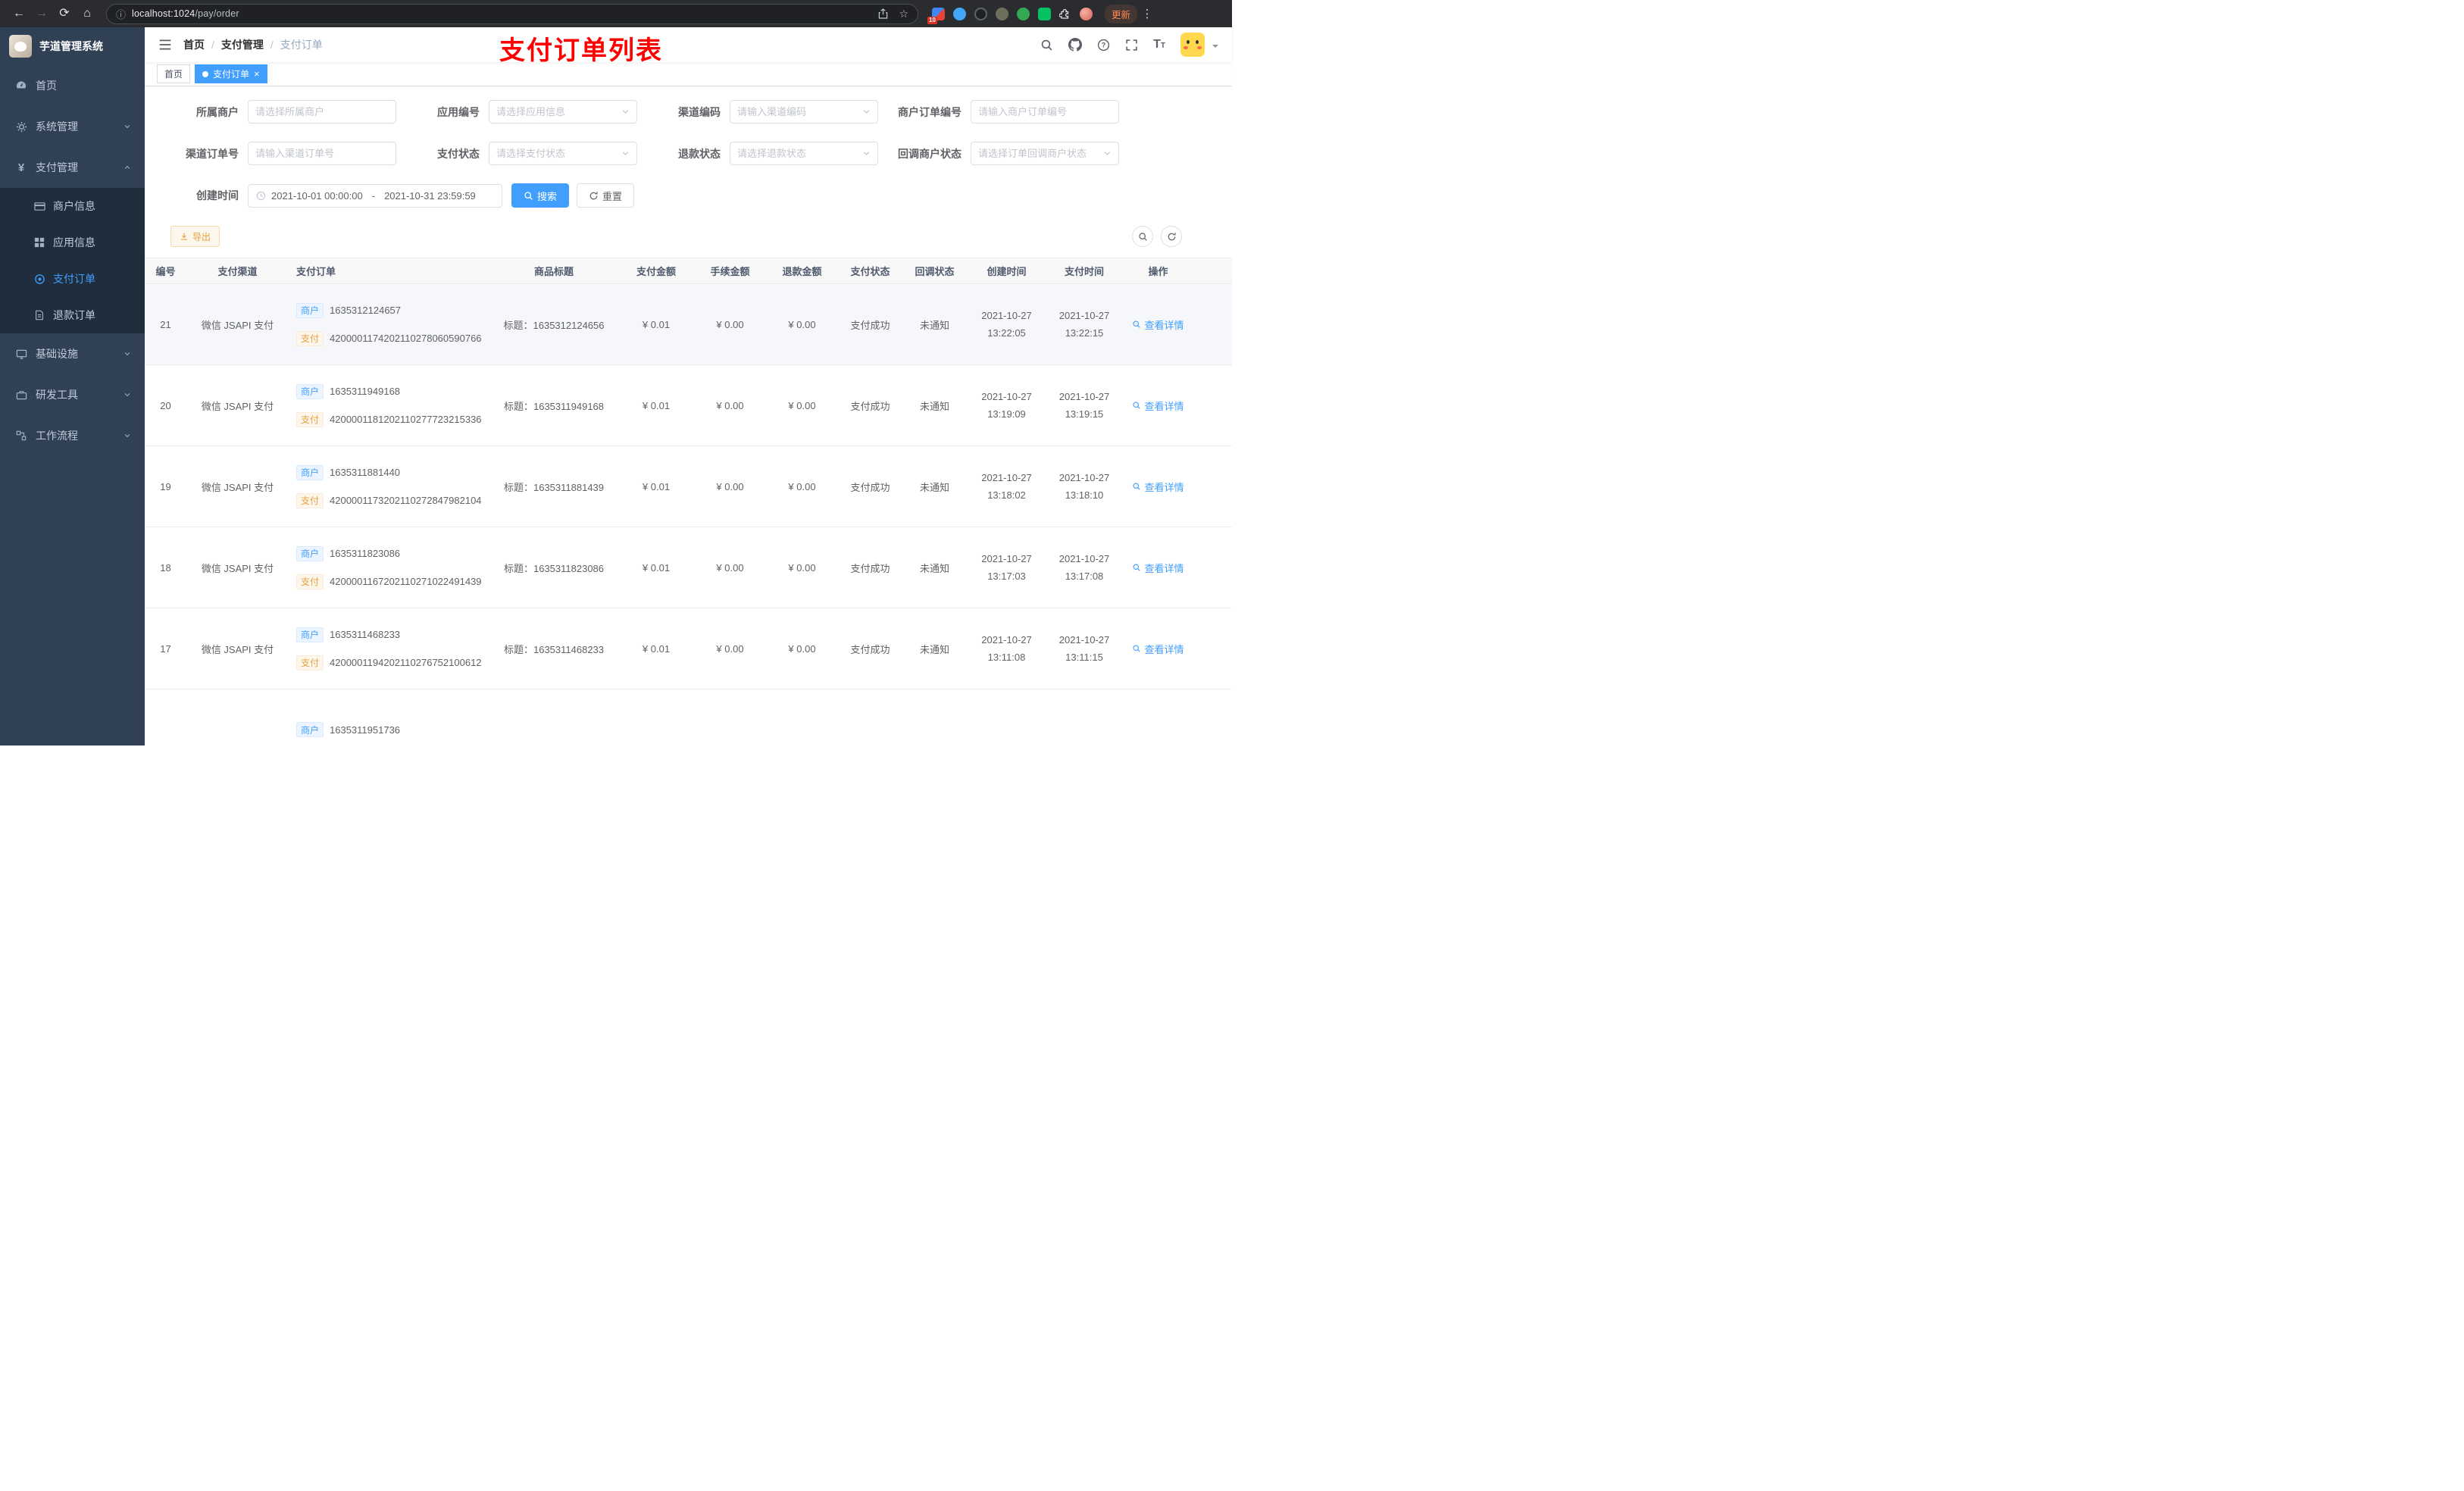 The height and width of the screenshot is (1491, 2464). I want to click on extensions-puzzle-icon, so click(1065, 14).